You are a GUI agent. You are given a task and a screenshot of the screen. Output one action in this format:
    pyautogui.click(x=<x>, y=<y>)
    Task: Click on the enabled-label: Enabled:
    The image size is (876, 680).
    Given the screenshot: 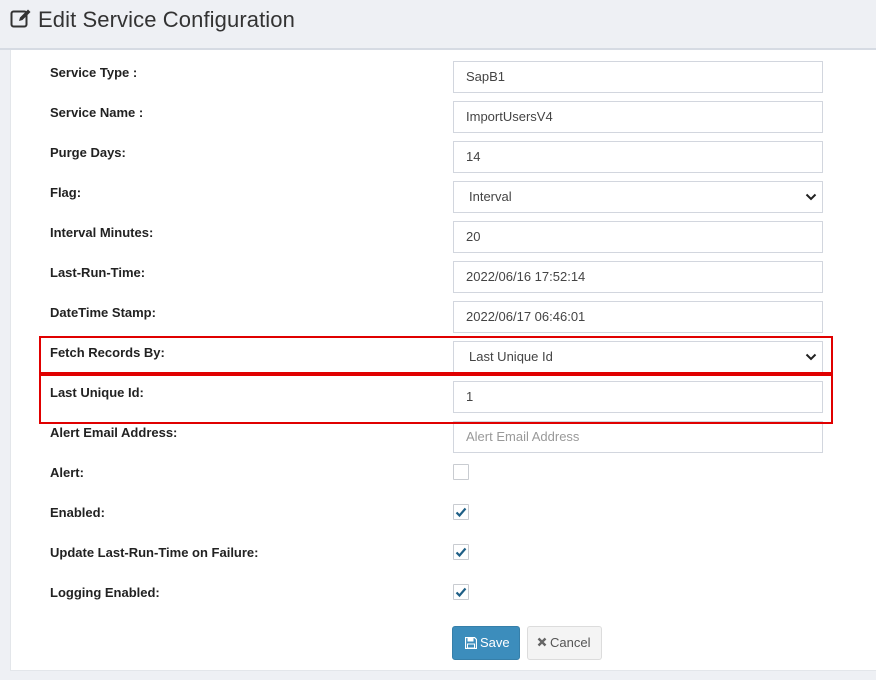 What is the action you would take?
    pyautogui.click(x=77, y=512)
    